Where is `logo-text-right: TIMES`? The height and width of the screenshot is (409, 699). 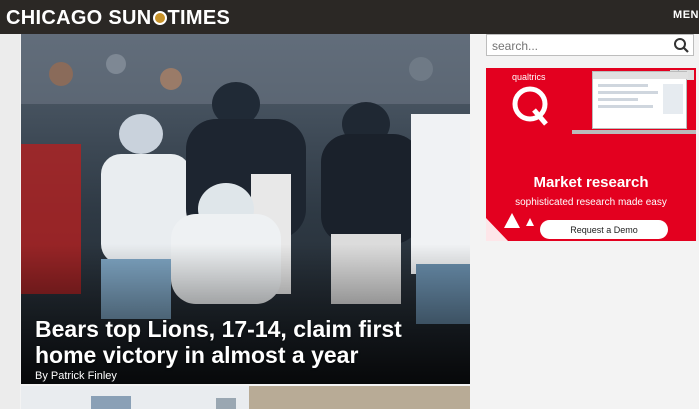 logo-text-right: TIMES is located at coordinates (199, 18).